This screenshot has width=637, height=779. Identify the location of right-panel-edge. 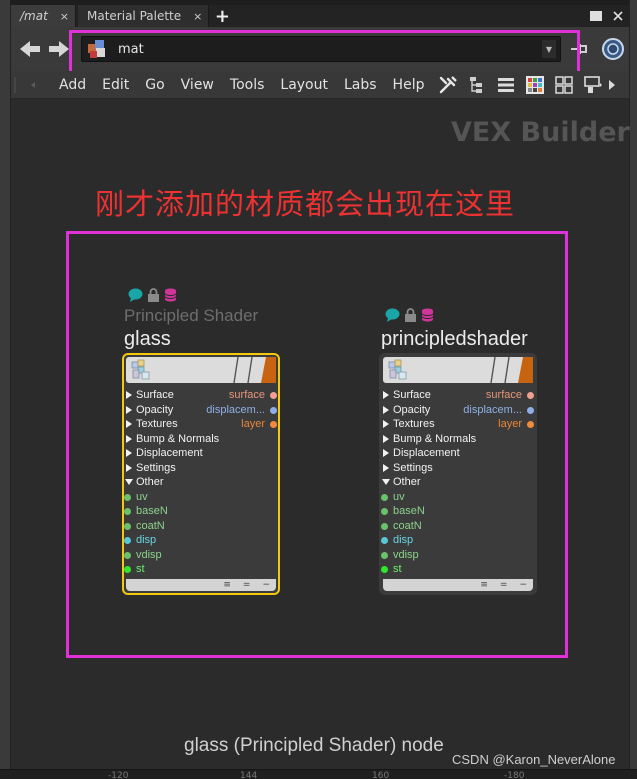
(633, 389).